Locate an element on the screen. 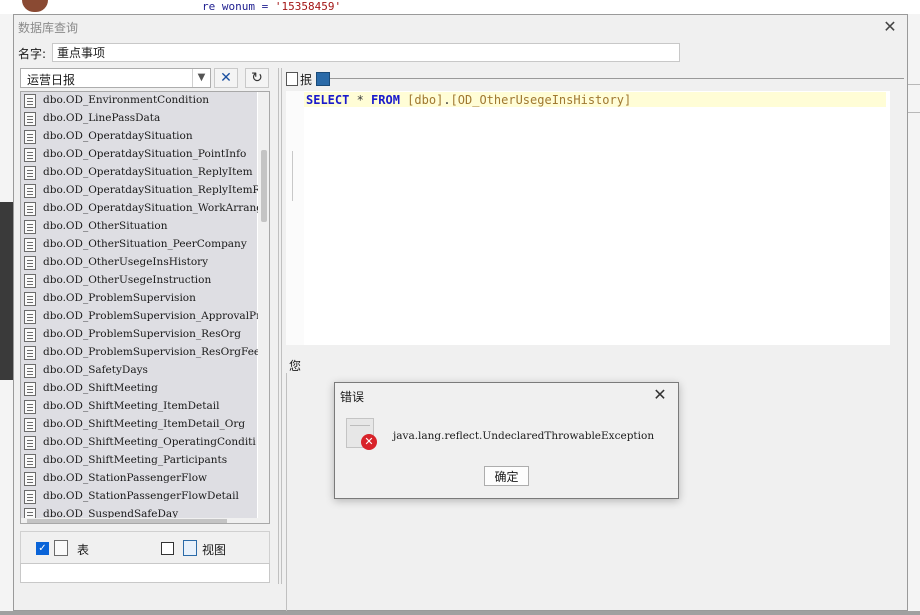 This screenshot has height=615, width=920. name-input is located at coordinates (366, 52).